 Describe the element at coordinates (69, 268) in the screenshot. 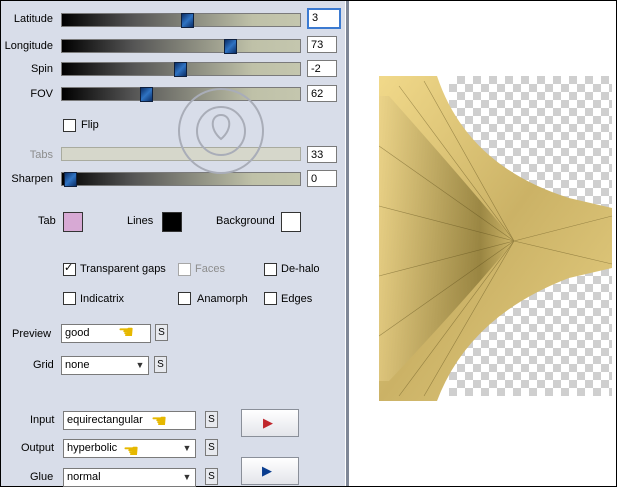

I see `transparent-gaps-checkbox` at that location.